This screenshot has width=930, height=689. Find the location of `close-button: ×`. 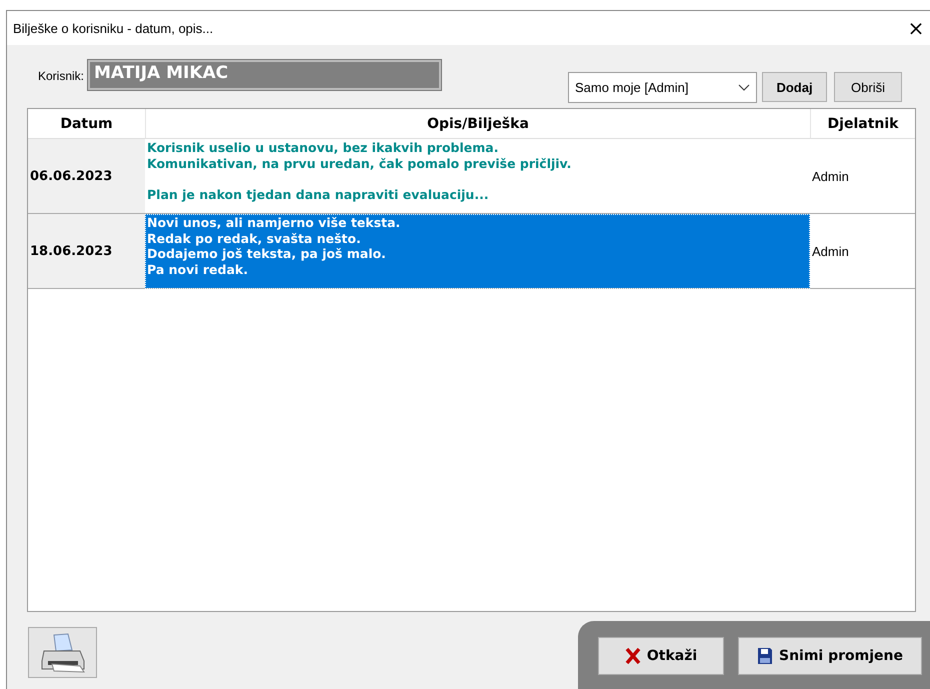

close-button: × is located at coordinates (916, 28).